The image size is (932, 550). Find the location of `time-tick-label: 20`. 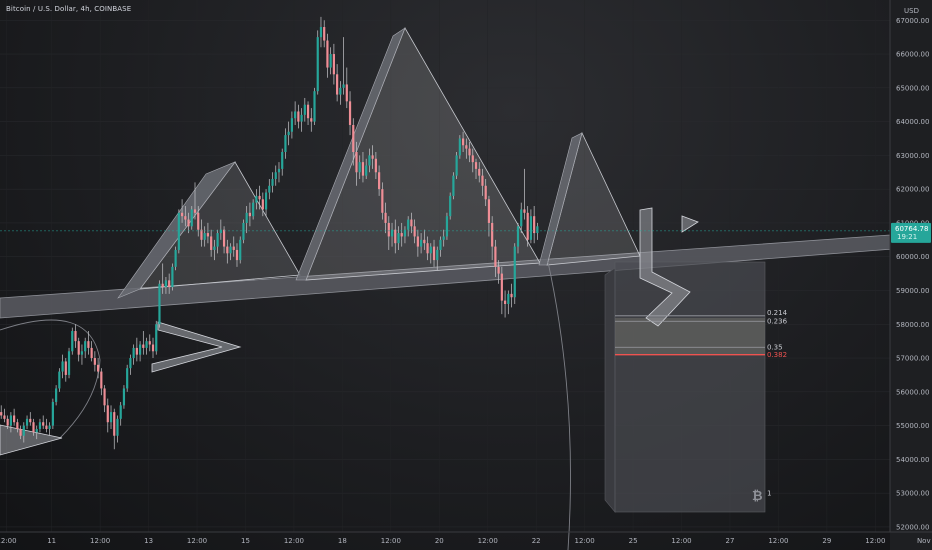

time-tick-label: 20 is located at coordinates (439, 541).